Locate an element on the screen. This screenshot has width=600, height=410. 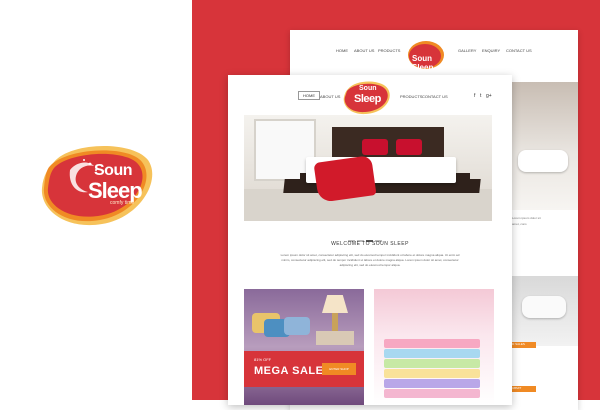
sale-banner: 81% OFF MEGA SALE ENTER SHOP is located at coordinates (304, 369).